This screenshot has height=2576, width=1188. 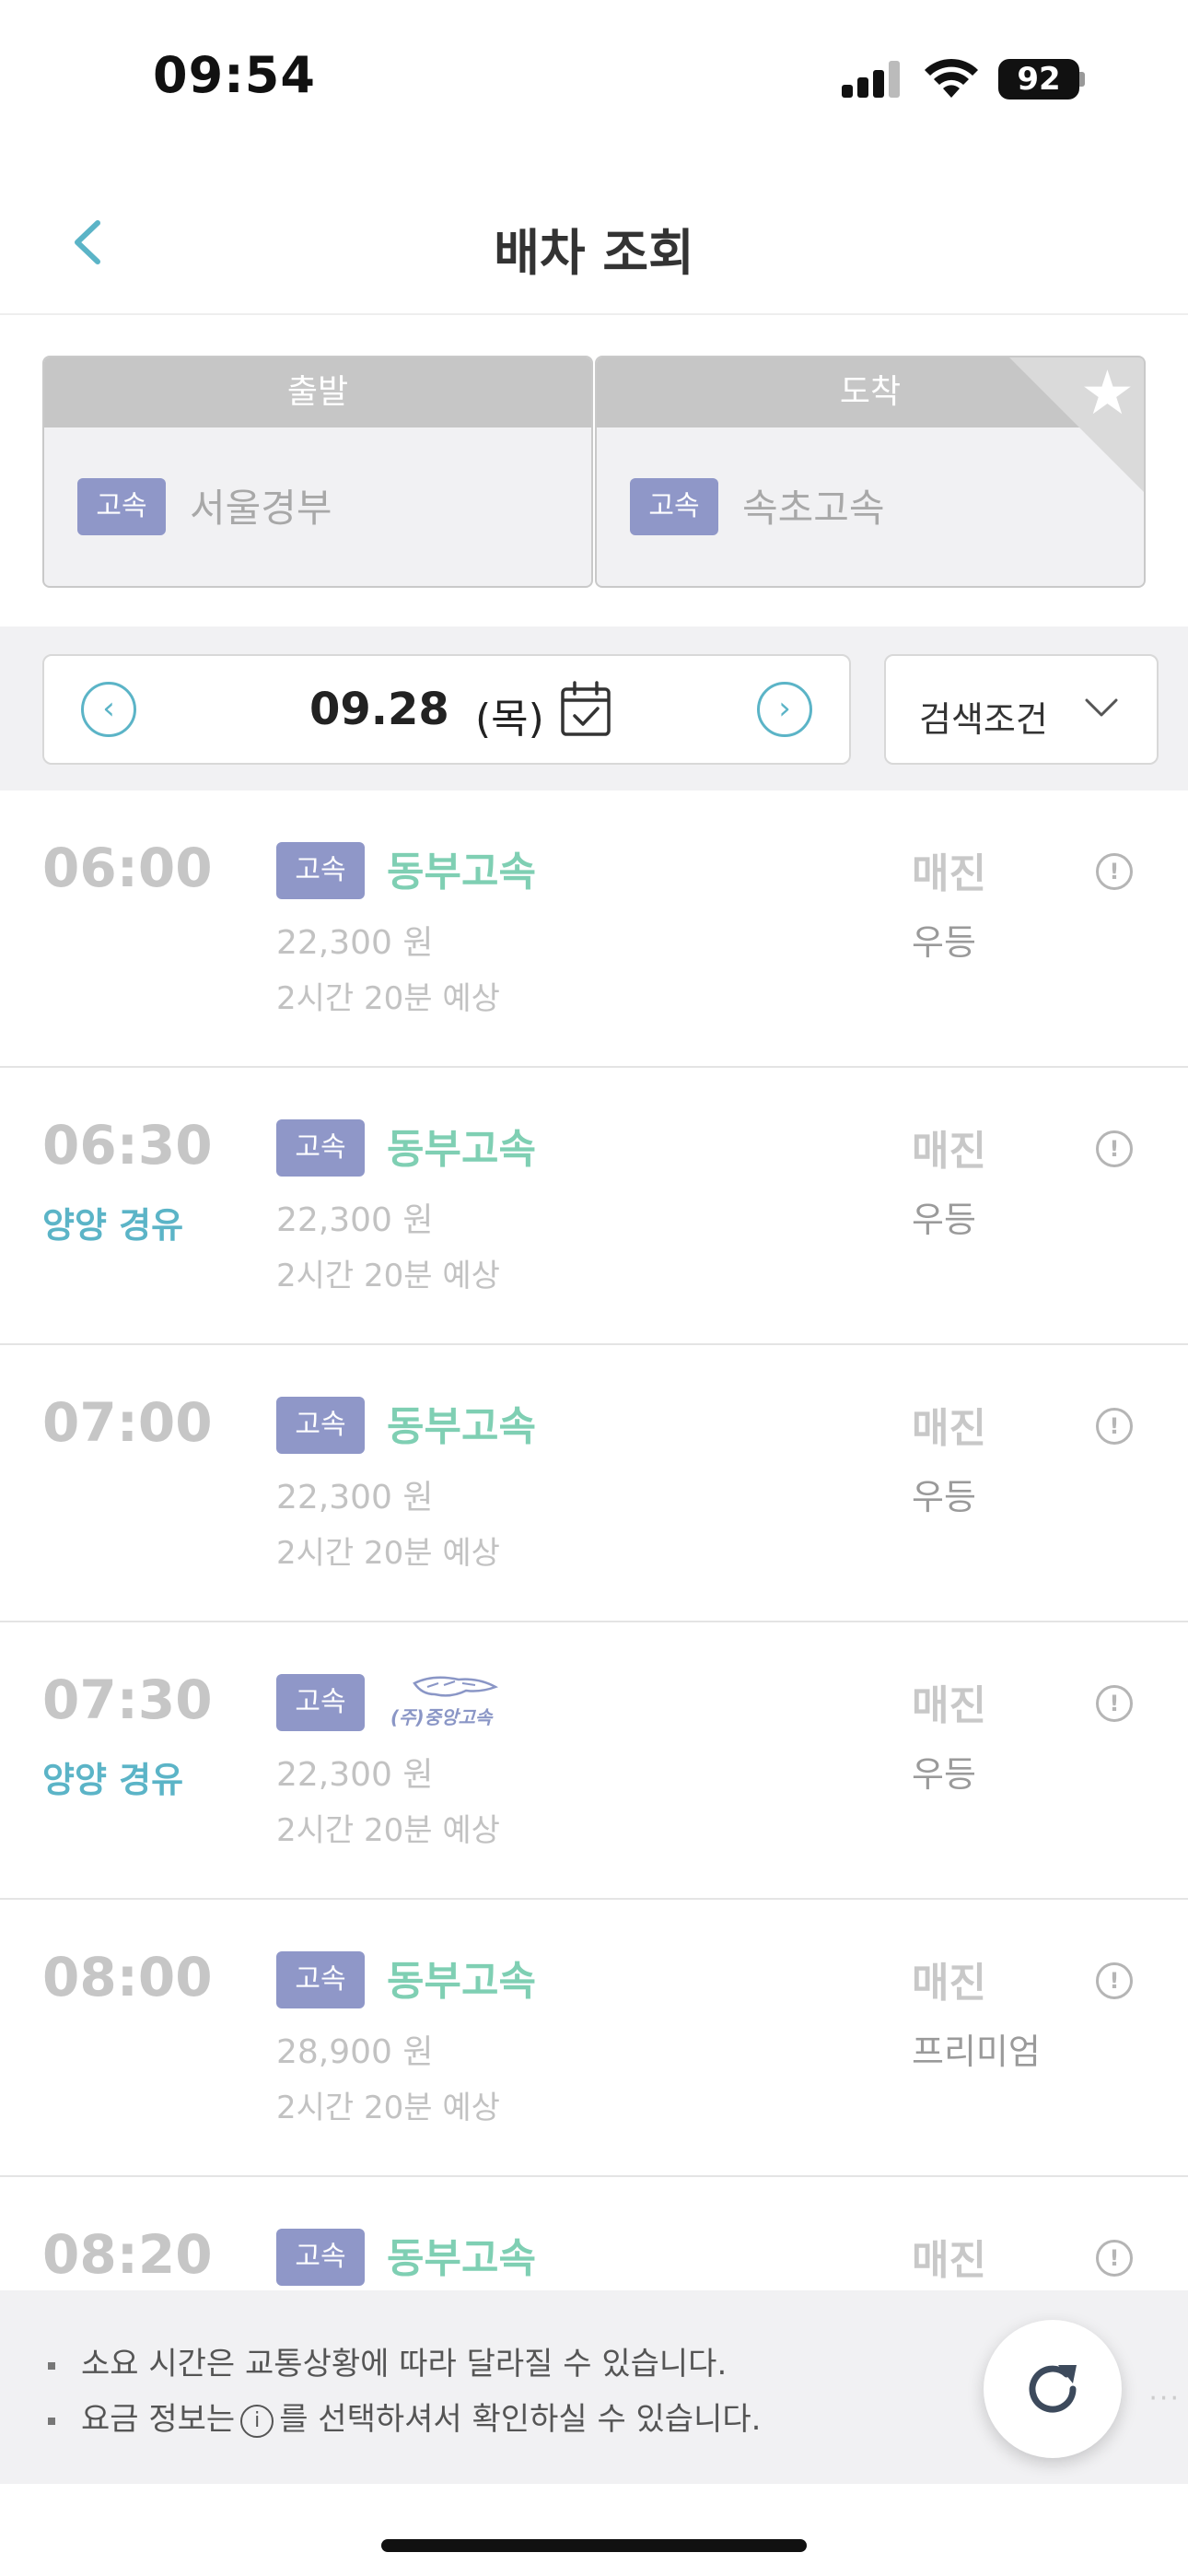 What do you see at coordinates (444, 1702) in the screenshot?
I see `company-logo: (주)중앙고속` at bounding box center [444, 1702].